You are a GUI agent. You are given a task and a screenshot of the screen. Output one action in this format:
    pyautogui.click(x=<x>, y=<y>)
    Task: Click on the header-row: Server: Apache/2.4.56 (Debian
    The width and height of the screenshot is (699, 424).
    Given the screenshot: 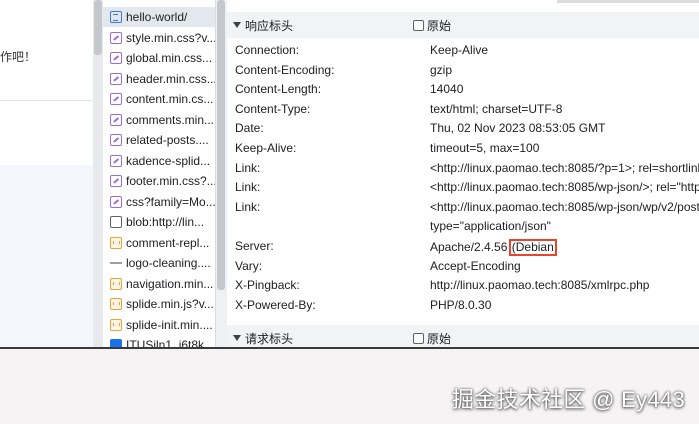 What is the action you would take?
    pyautogui.click(x=463, y=246)
    